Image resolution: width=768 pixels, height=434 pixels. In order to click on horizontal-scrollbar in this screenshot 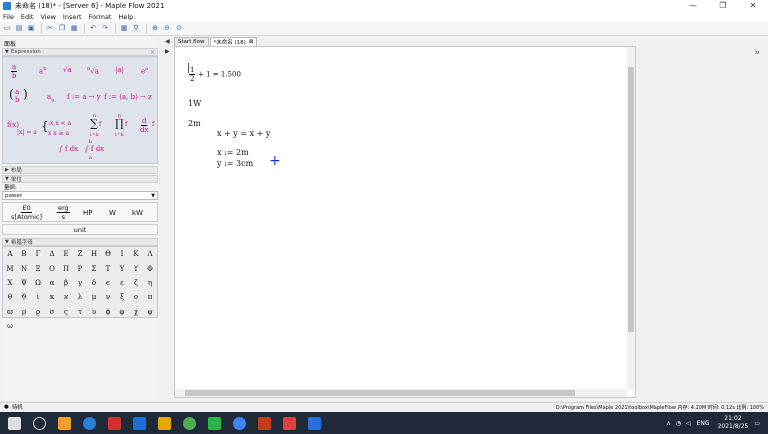, I will do `click(401, 393)`.